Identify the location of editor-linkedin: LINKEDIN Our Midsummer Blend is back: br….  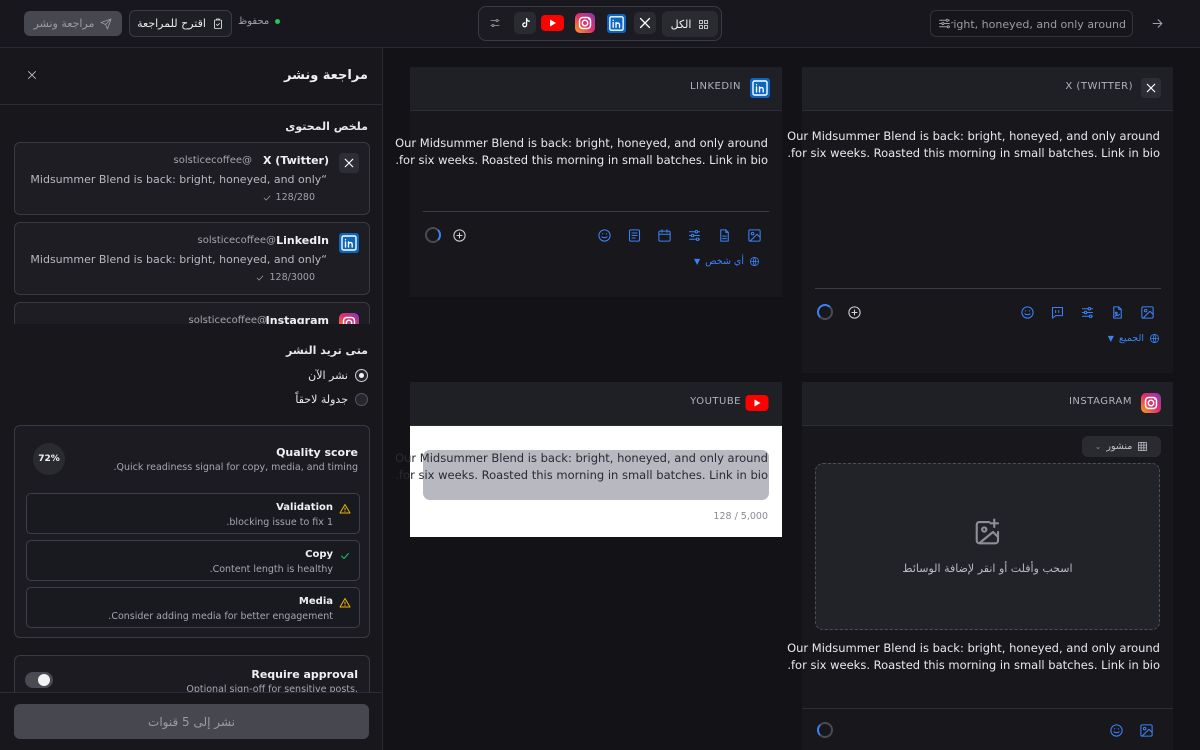
(588, 182).